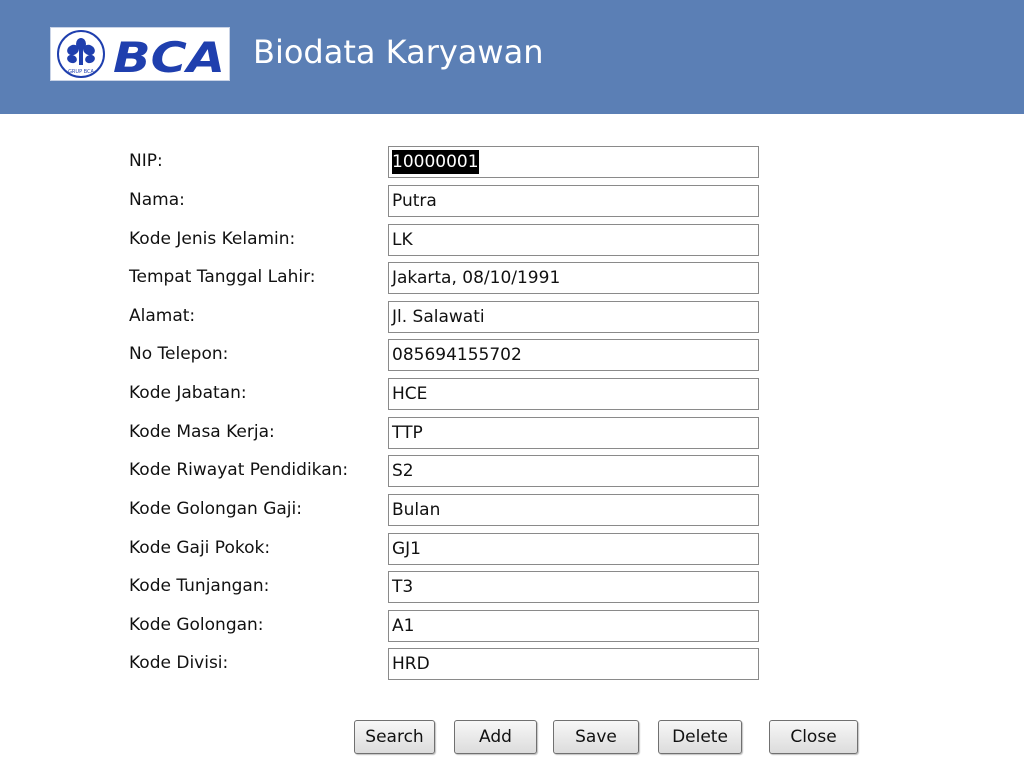  Describe the element at coordinates (394, 737) in the screenshot. I see `search-button: Search` at that location.